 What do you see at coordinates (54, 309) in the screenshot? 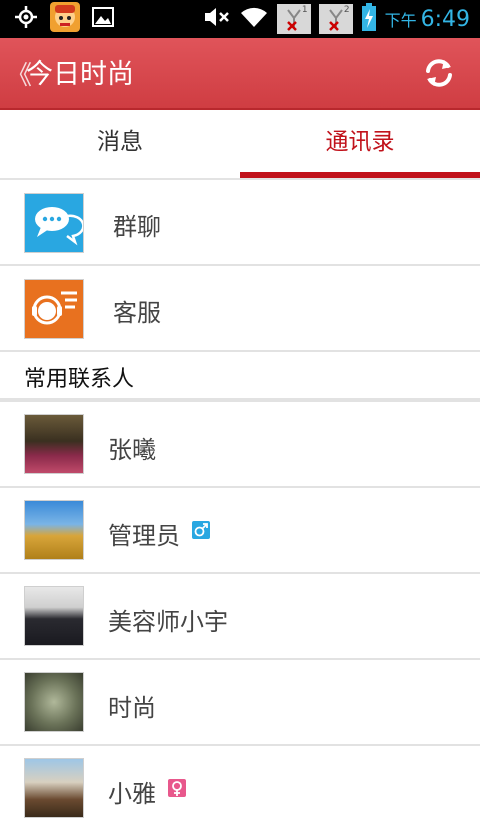
I see `customer-service-icon` at bounding box center [54, 309].